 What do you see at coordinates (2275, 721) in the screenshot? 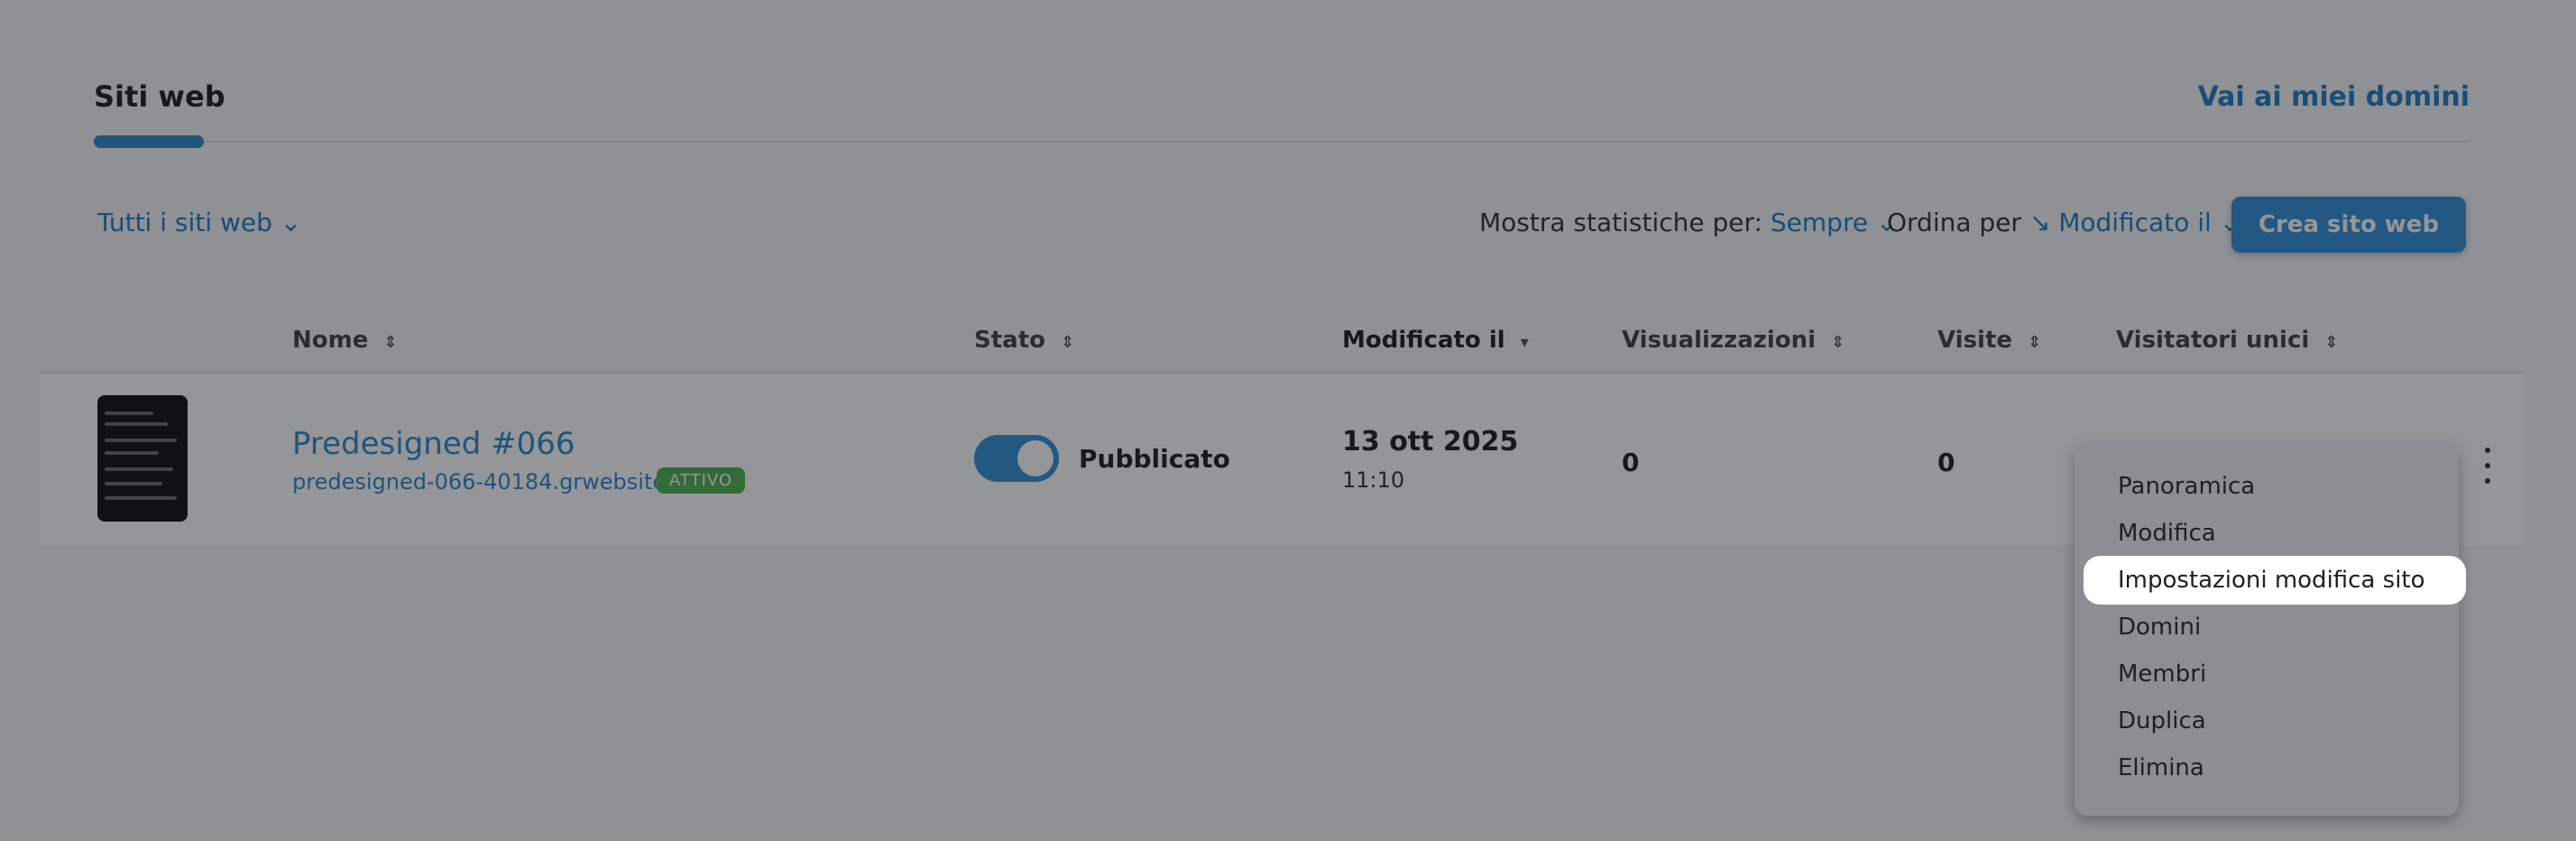
I see `menu-item-duplicate: Duplica` at bounding box center [2275, 721].